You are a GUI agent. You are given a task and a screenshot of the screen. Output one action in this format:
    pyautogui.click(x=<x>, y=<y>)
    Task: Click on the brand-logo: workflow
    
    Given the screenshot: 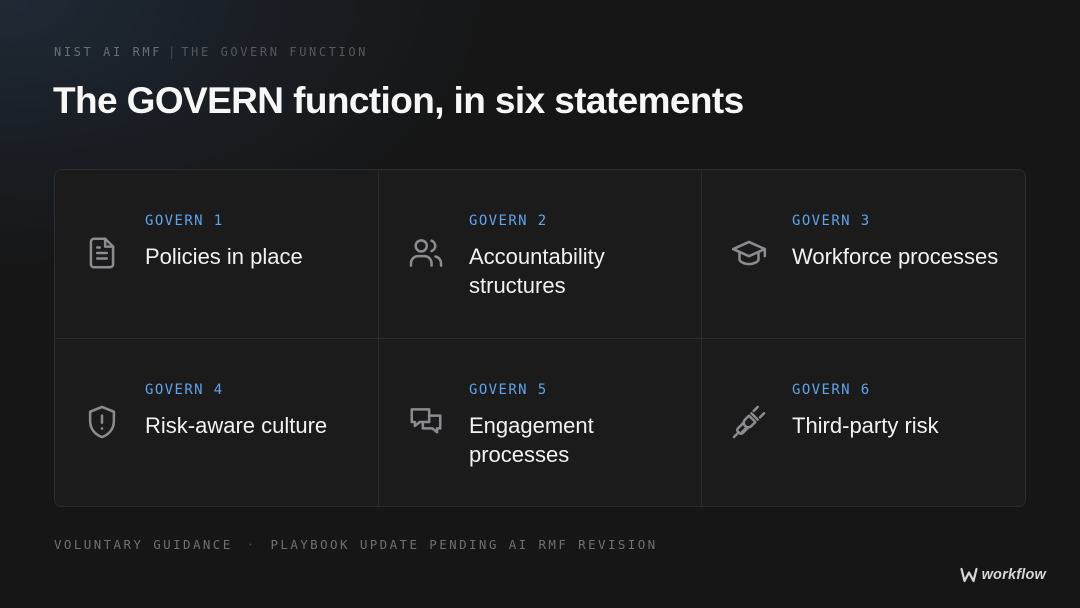 What is the action you would take?
    pyautogui.click(x=1002, y=575)
    